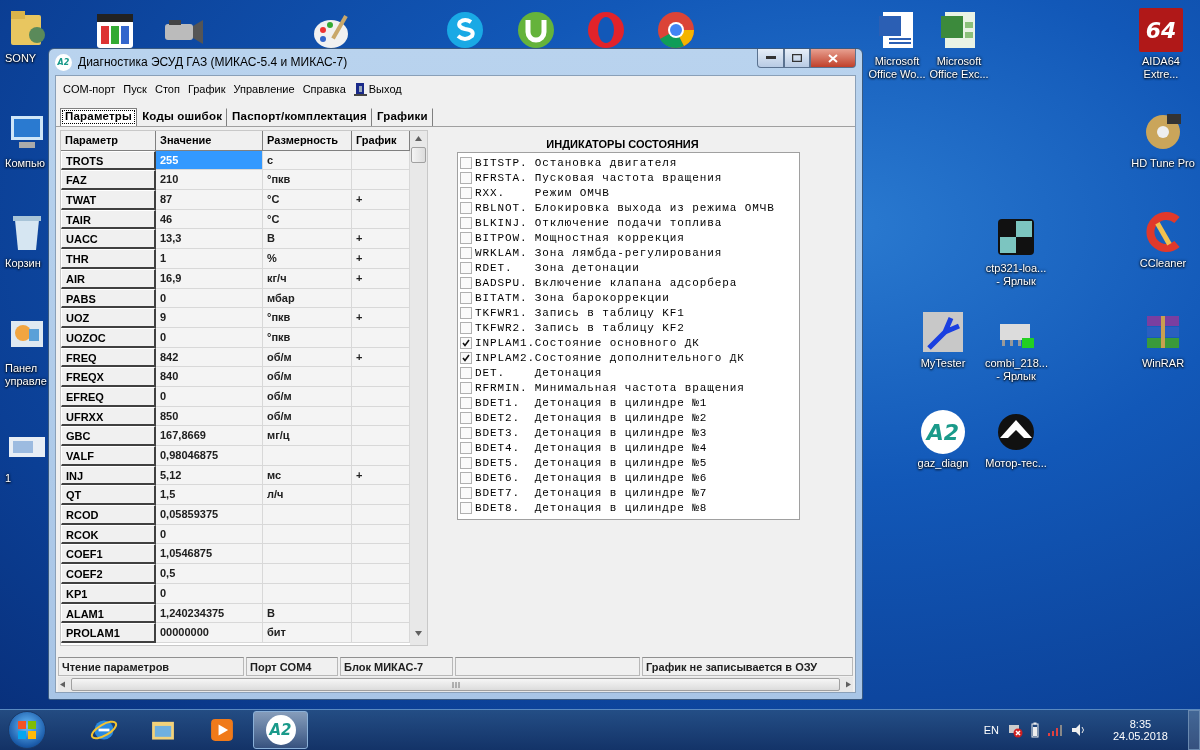  Describe the element at coordinates (108, 396) in the screenshot. I see `row-header: EFREQ` at that location.